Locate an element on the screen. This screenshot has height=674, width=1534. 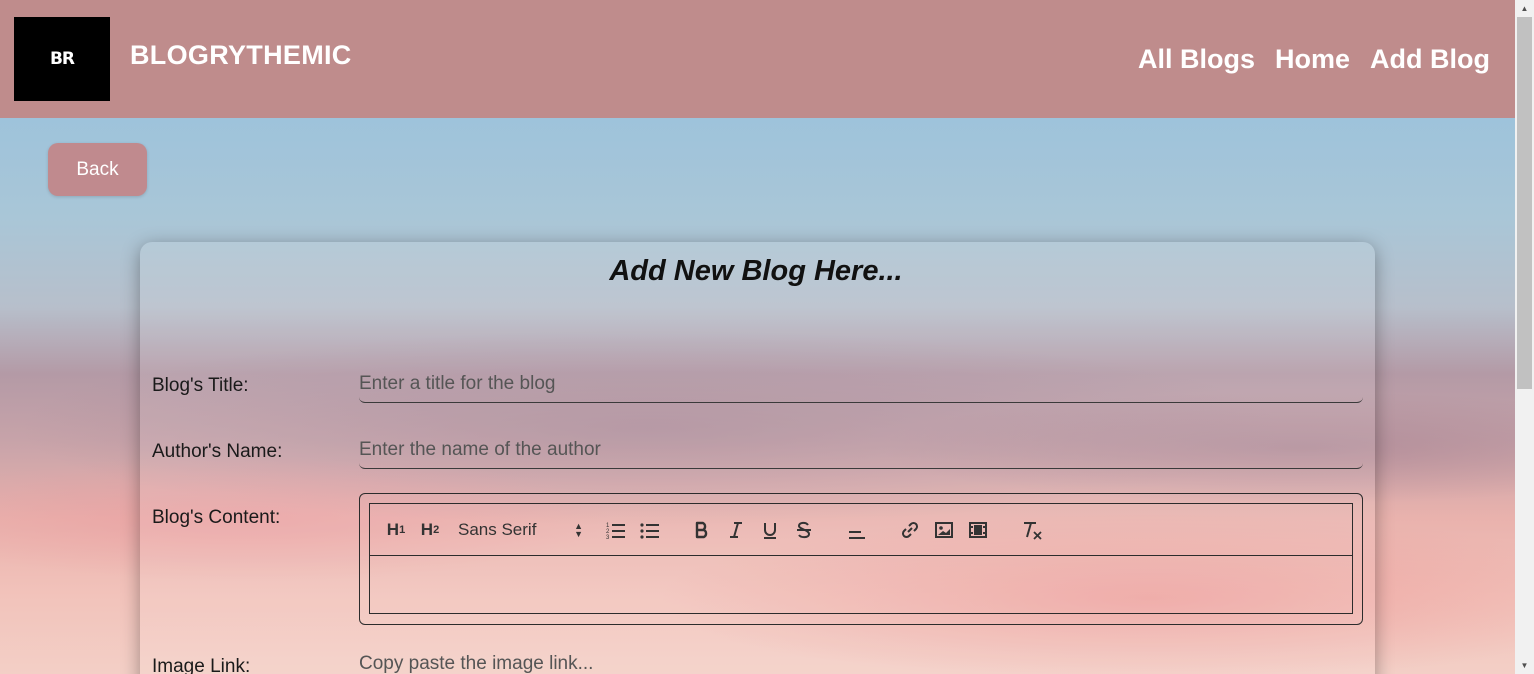
font-select: Sans Serif ▲ ▼ is located at coordinates (520, 530).